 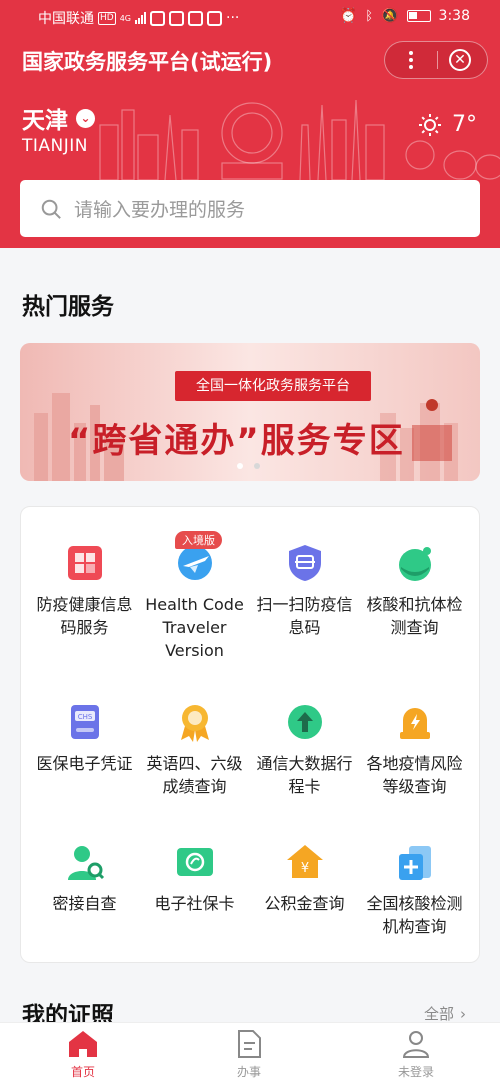 What do you see at coordinates (390, 16) in the screenshot?
I see `mute-icon: 🔕` at bounding box center [390, 16].